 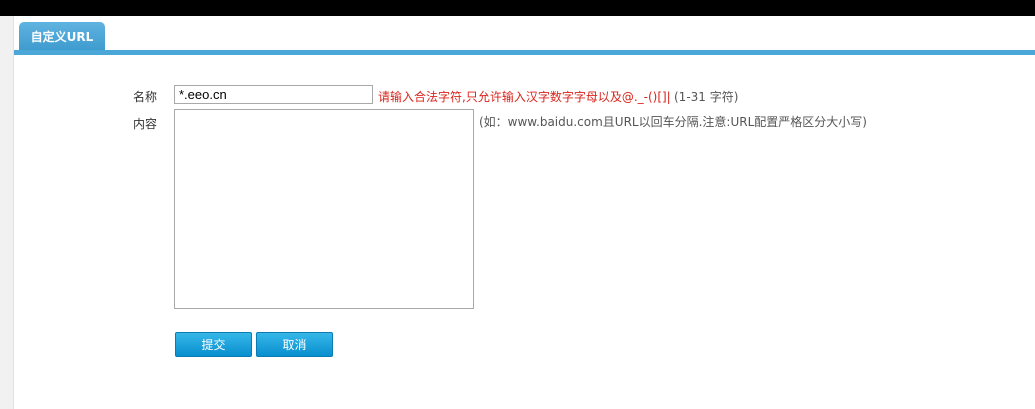 What do you see at coordinates (294, 344) in the screenshot?
I see `cancel-button: 取消` at bounding box center [294, 344].